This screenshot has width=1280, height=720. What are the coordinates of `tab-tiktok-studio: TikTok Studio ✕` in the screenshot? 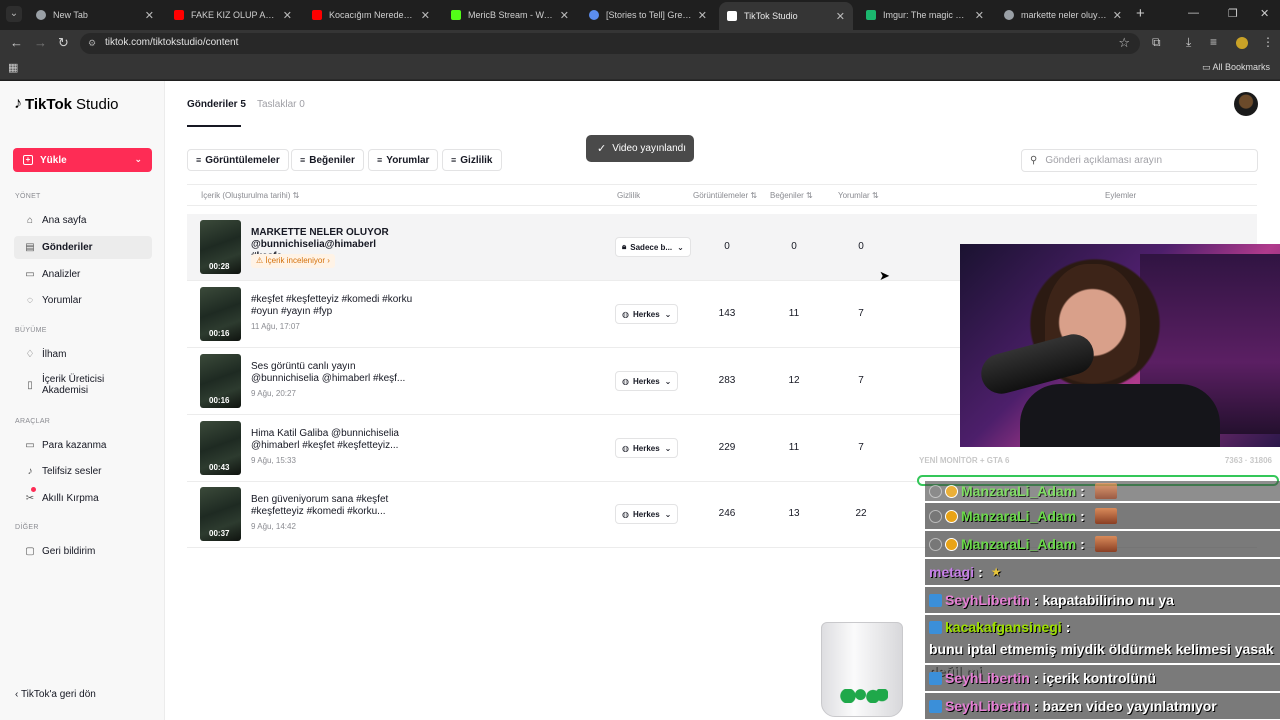 It's located at (786, 16).